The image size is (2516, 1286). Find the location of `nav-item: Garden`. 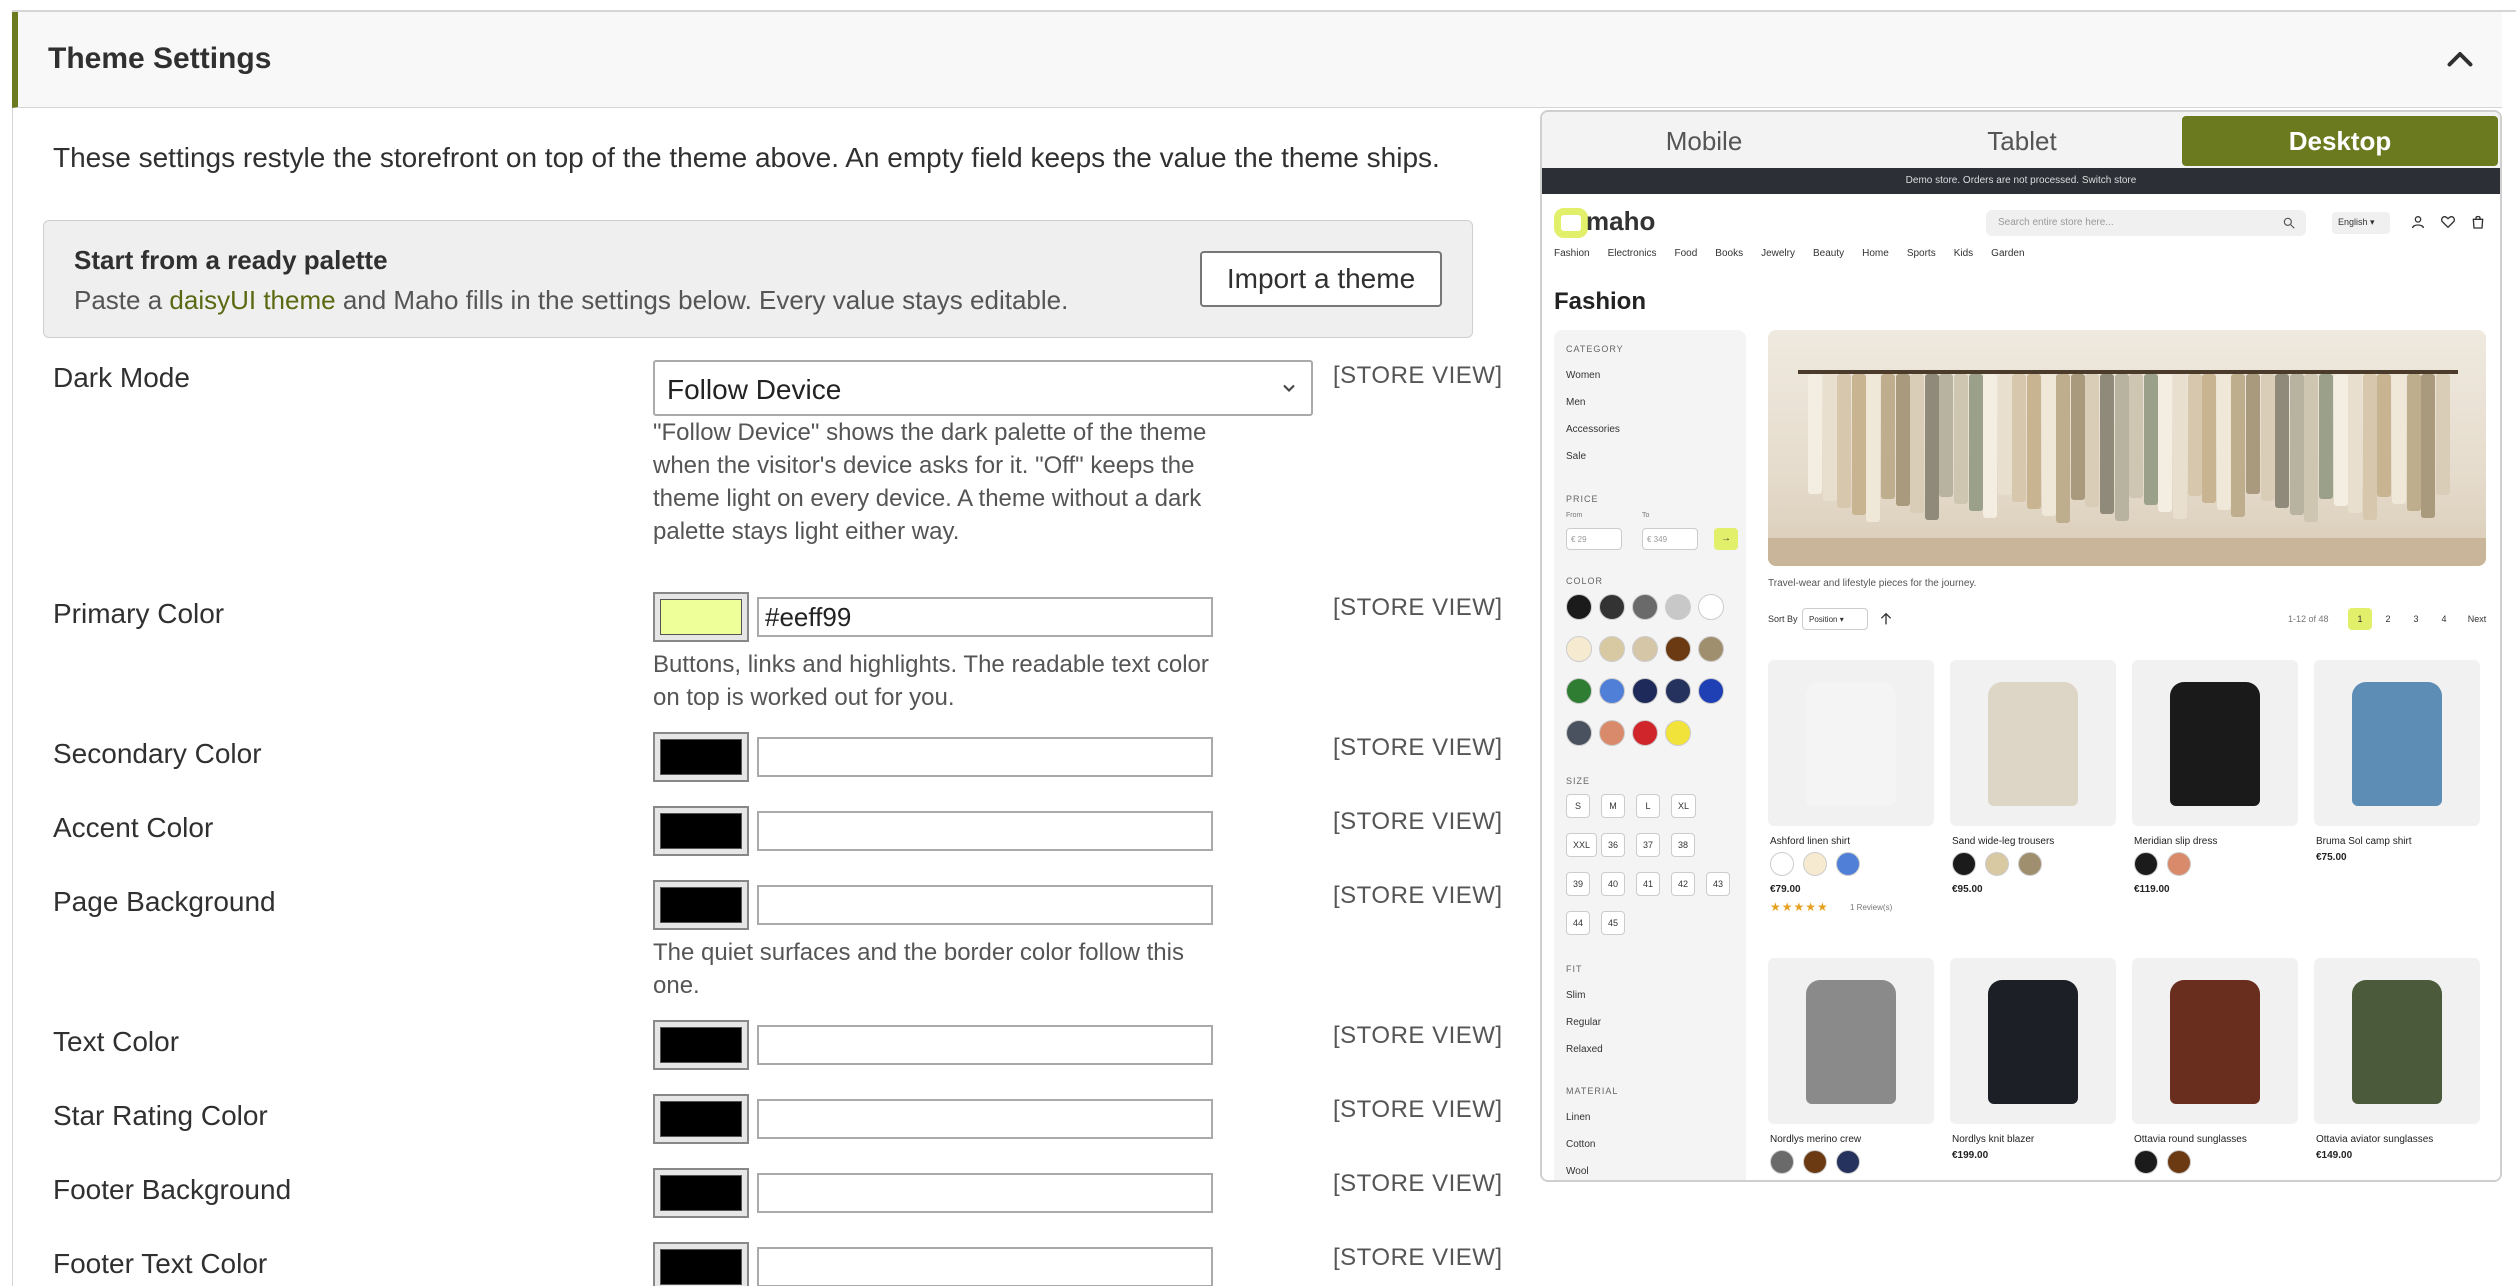

nav-item: Garden is located at coordinates (2007, 253).